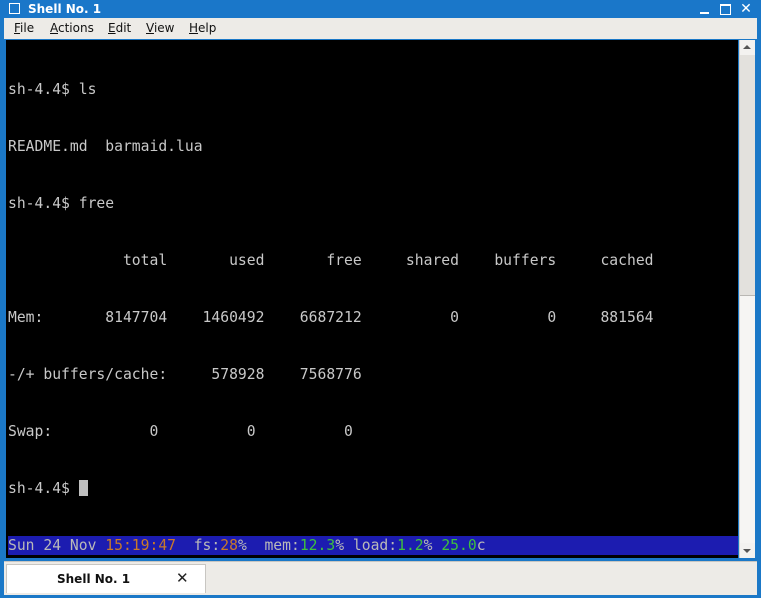  I want to click on menu-view: View, so click(160, 28).